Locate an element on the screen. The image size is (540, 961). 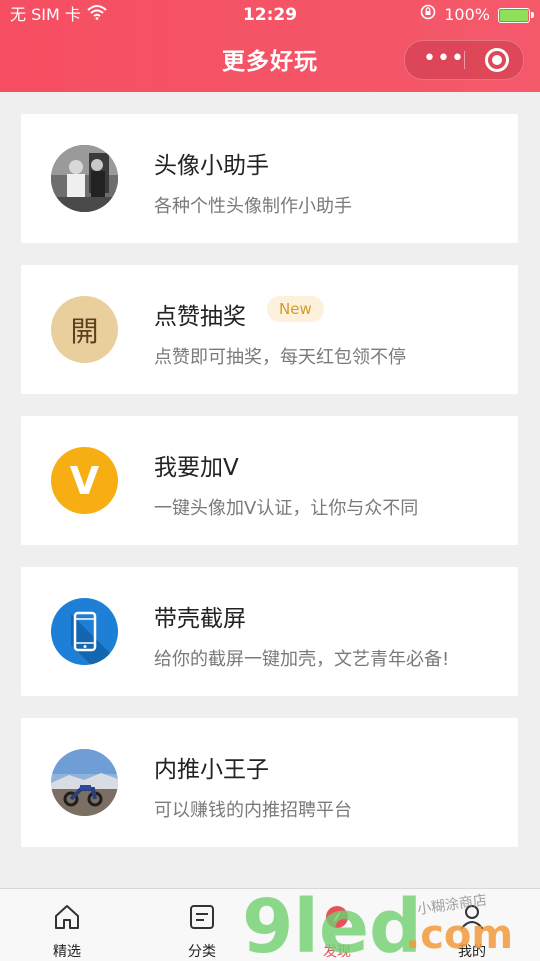
capsule-divider is located at coordinates (464, 60).